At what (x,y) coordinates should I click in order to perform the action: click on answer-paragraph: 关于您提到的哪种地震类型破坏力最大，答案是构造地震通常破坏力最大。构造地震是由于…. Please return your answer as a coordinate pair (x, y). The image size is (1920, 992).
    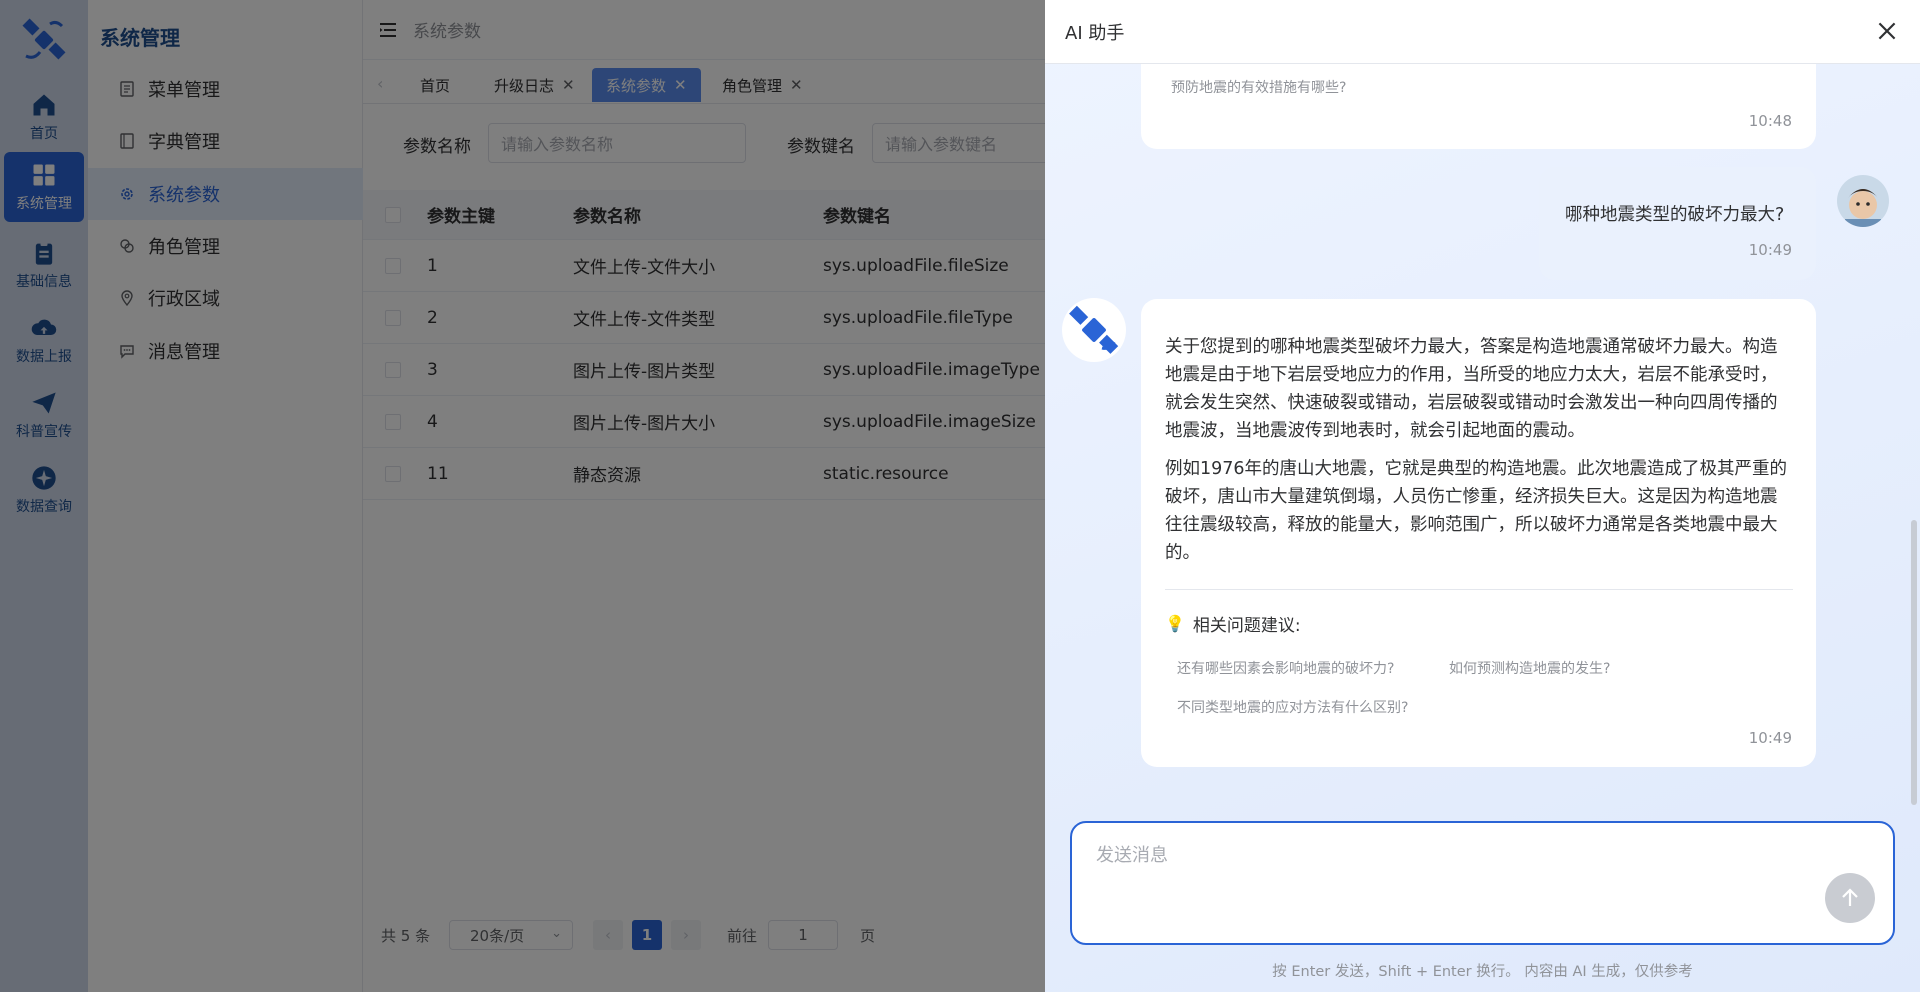
    Looking at the image, I should click on (1471, 389).